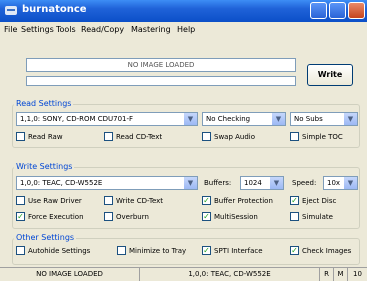 This screenshot has width=367, height=281. I want to click on simulate-label: Simulate, so click(317, 217).